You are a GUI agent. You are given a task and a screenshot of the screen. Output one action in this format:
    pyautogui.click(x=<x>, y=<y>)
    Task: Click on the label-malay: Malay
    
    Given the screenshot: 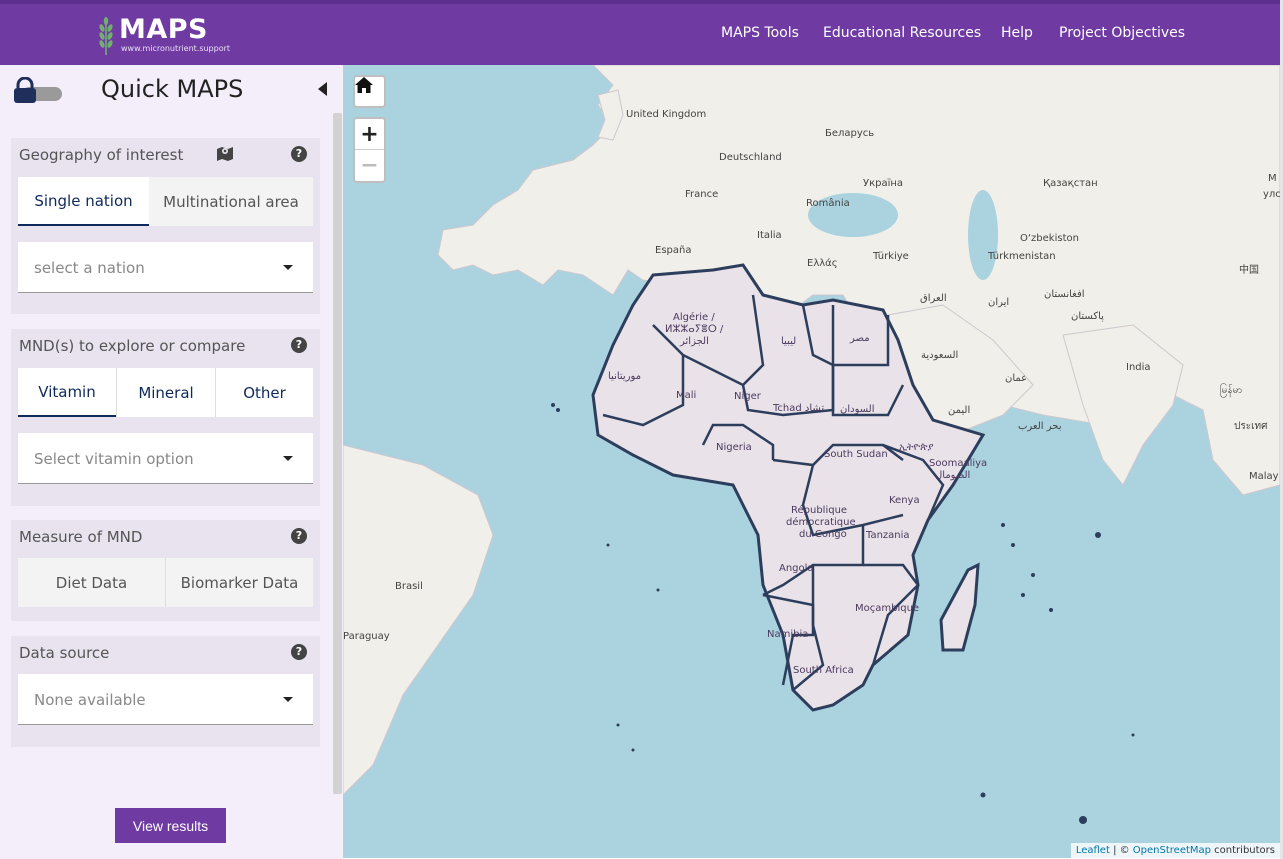 What is the action you would take?
    pyautogui.click(x=1264, y=476)
    